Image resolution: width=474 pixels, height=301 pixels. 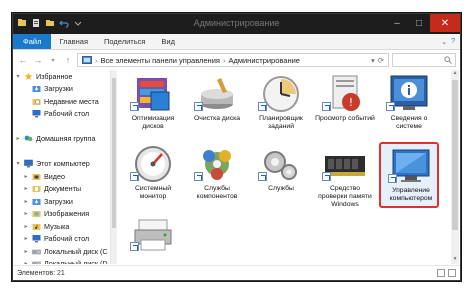 What do you see at coordinates (61, 214) in the screenshot?
I see `nav-item: ▸ Изображения` at bounding box center [61, 214].